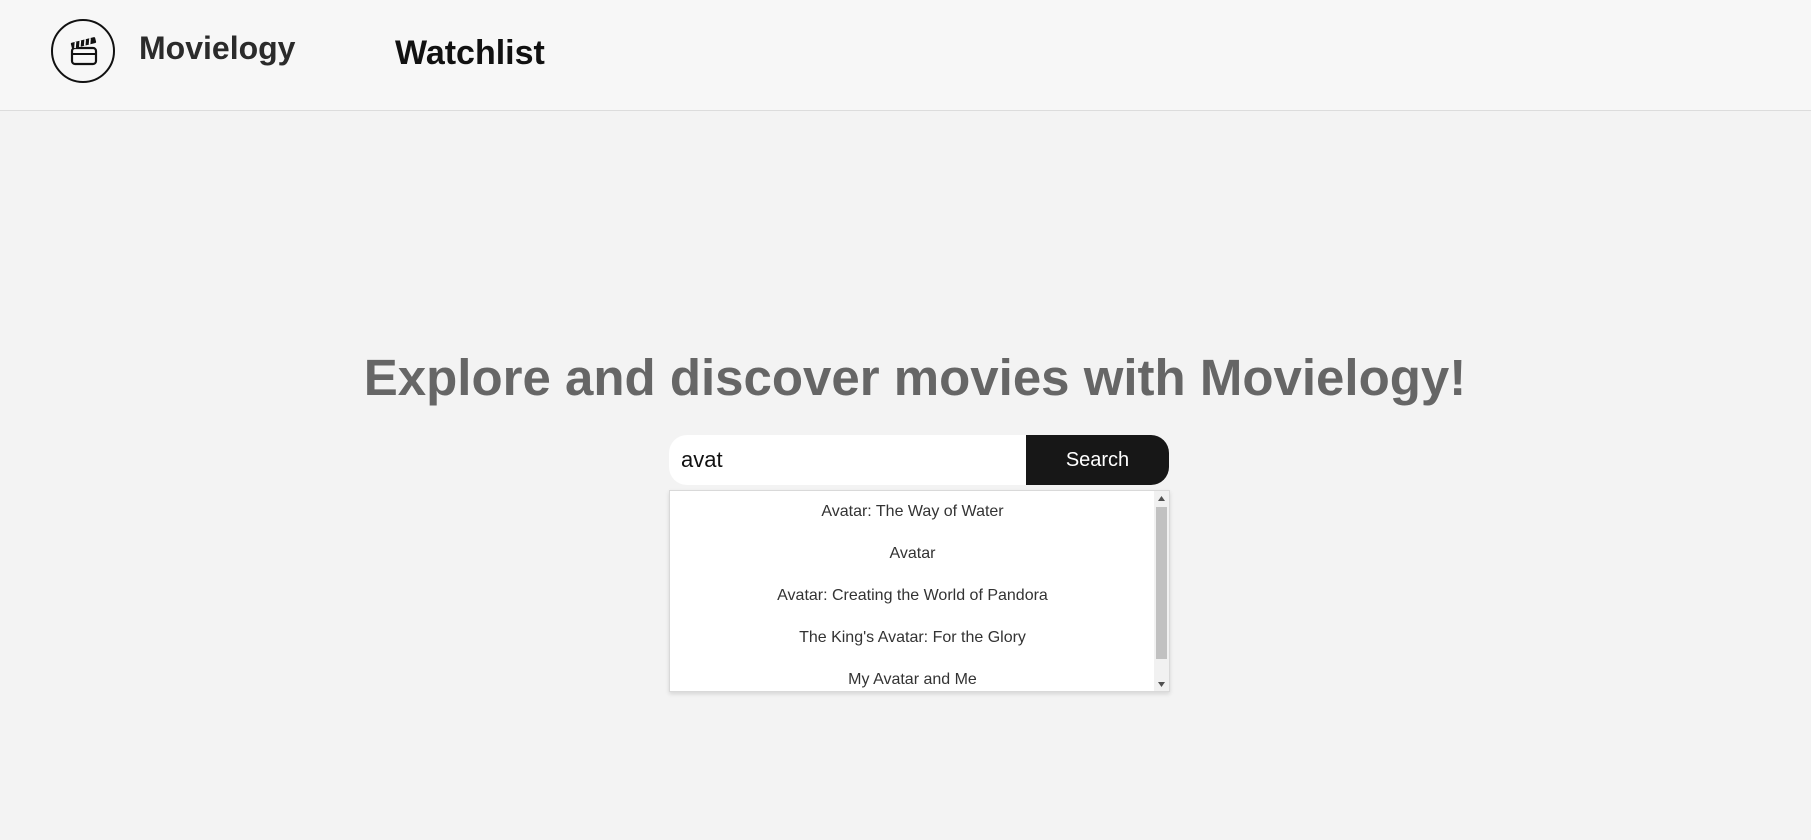 The height and width of the screenshot is (840, 1811). Describe the element at coordinates (912, 554) in the screenshot. I see `suggestion-item: Avatar` at that location.